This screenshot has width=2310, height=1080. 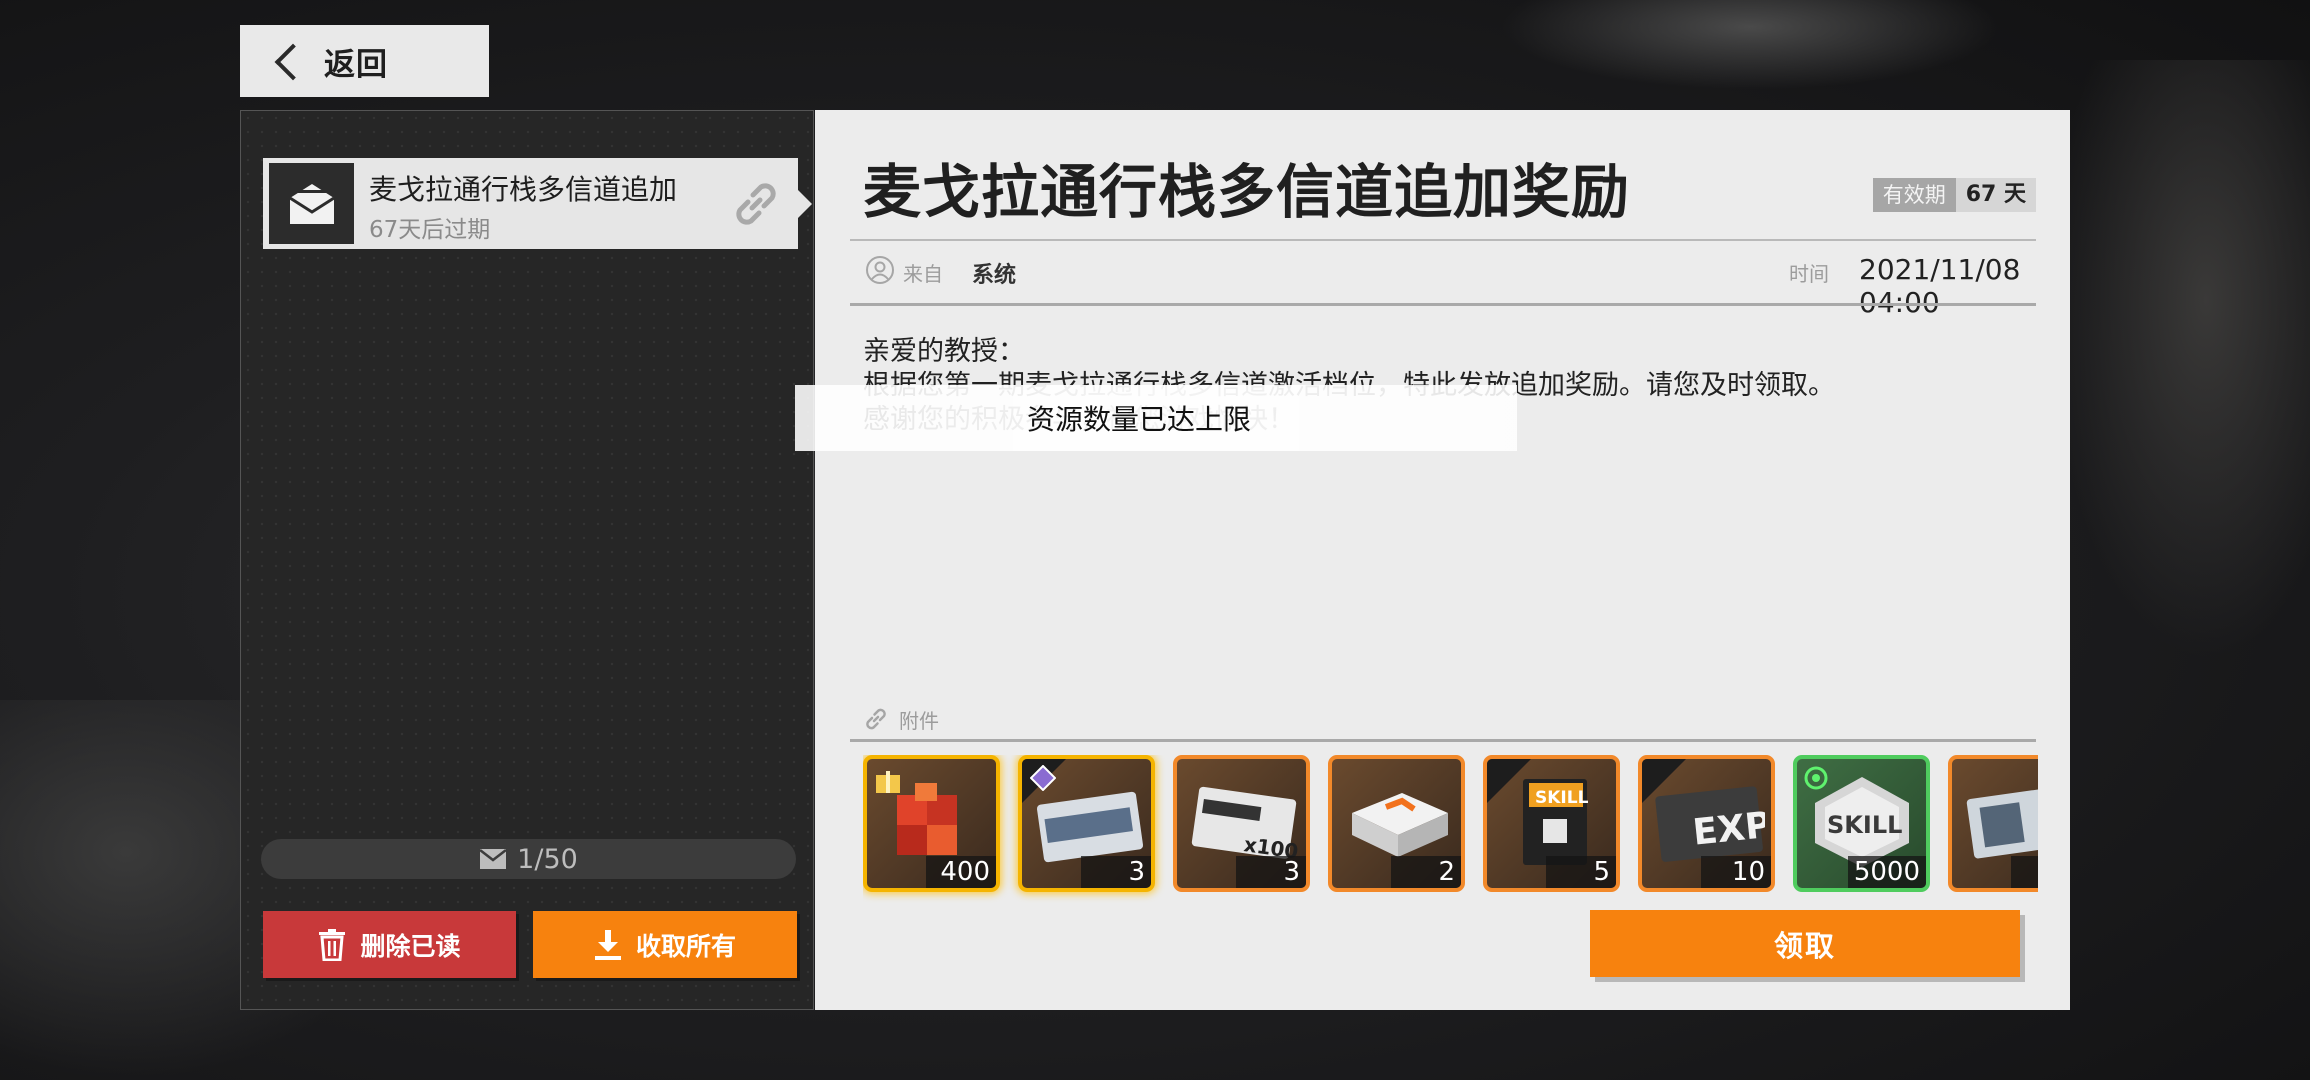 I want to click on attachment-item: SKILL 5000, so click(x=1861, y=823).